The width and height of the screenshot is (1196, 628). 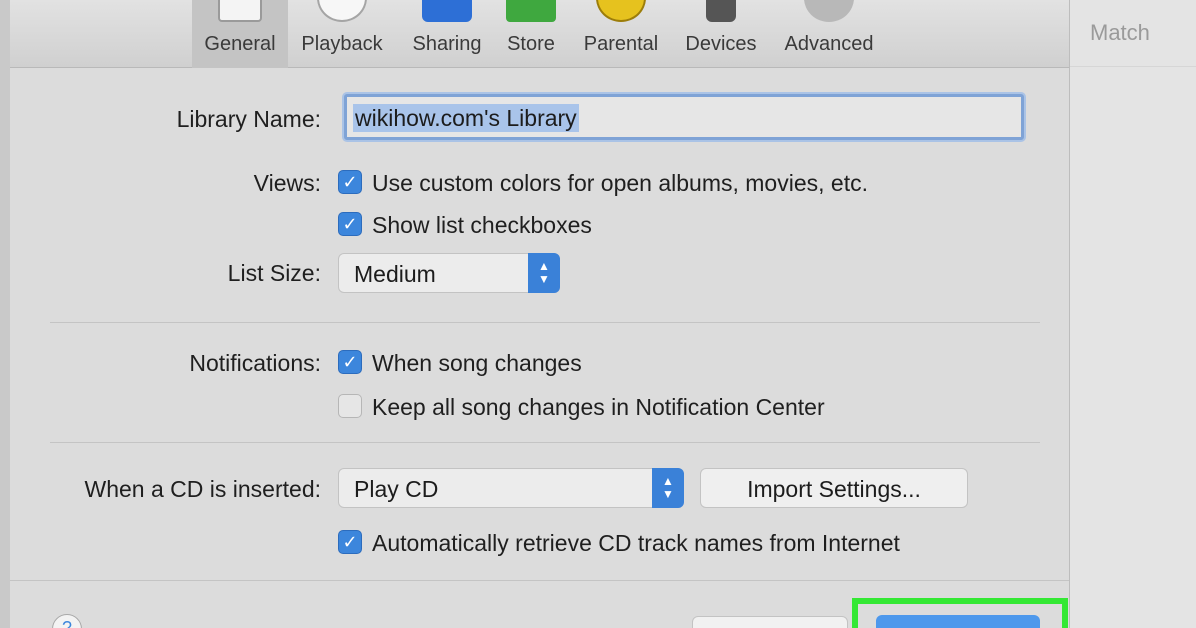 What do you see at coordinates (531, 44) in the screenshot?
I see `tab-label: Store` at bounding box center [531, 44].